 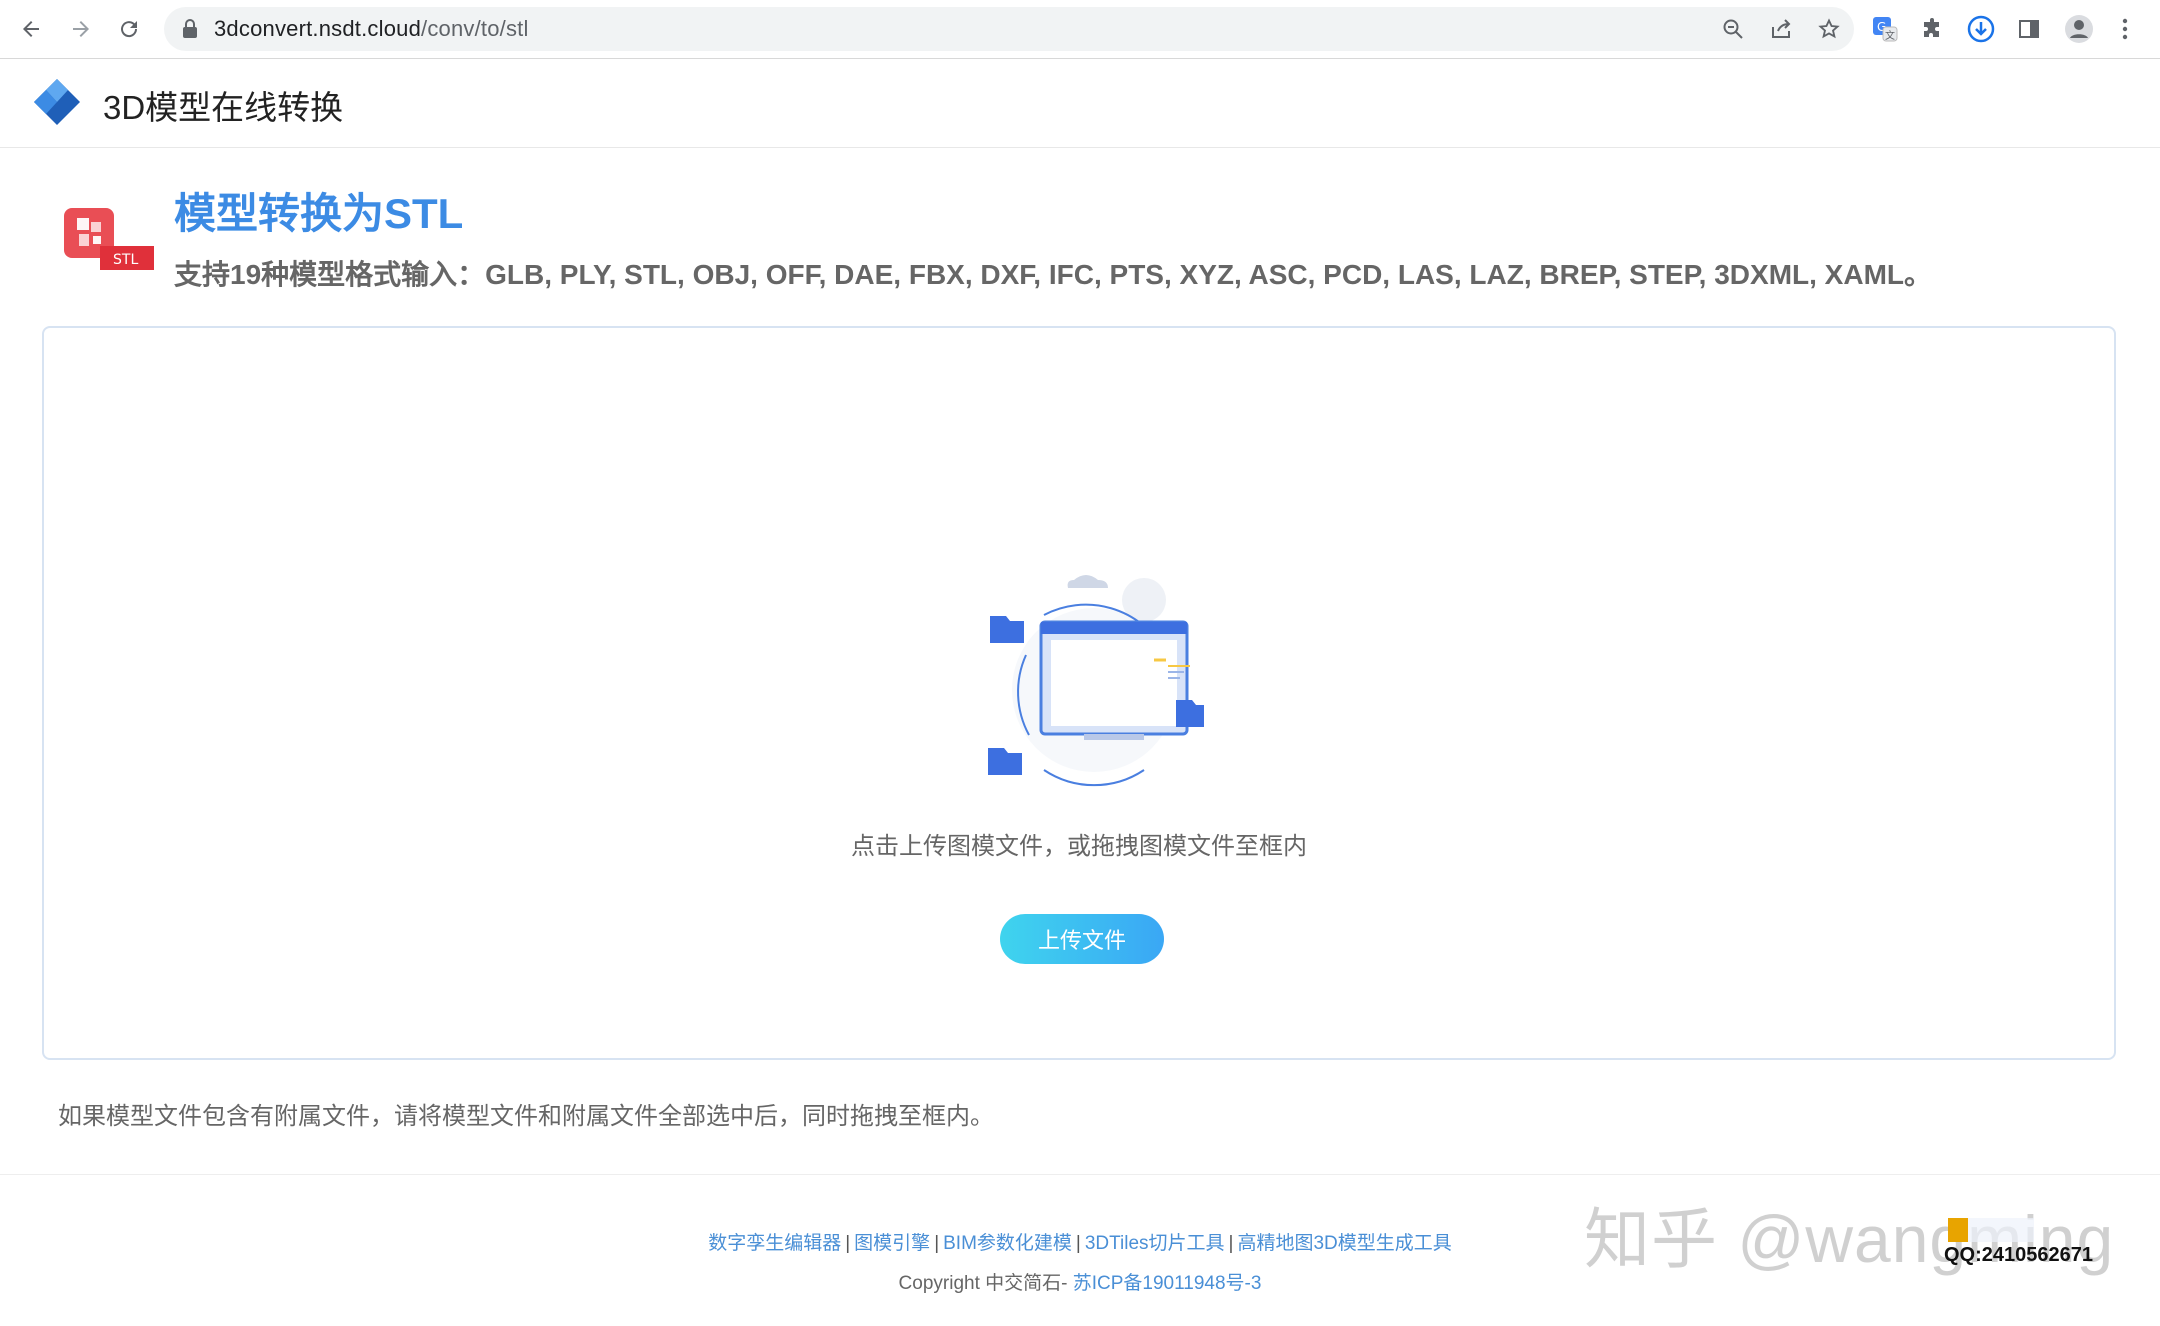 I want to click on site-header: 3D模型在线转换, so click(x=1080, y=103).